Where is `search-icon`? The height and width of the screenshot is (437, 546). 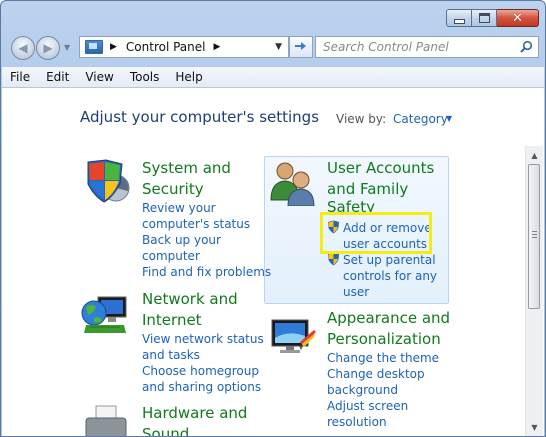
search-icon is located at coordinates (526, 47).